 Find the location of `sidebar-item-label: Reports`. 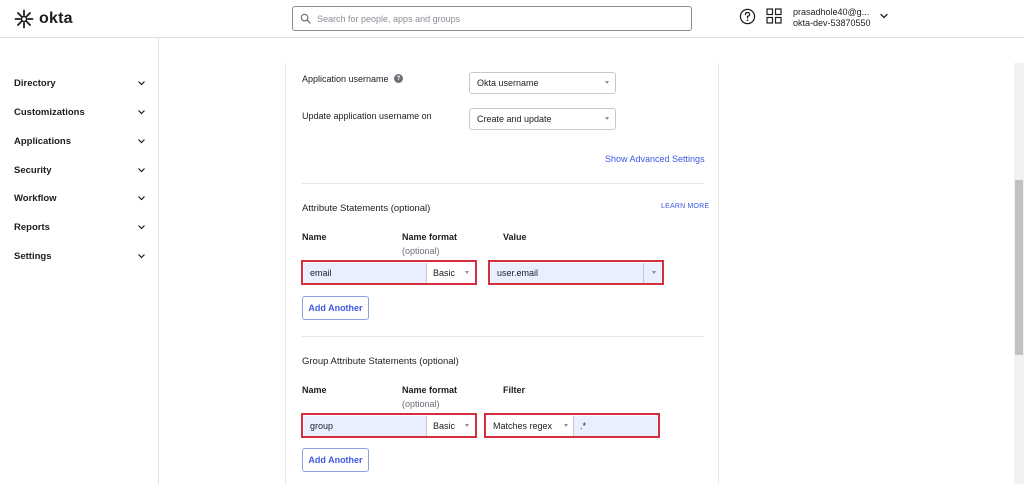

sidebar-item-label: Reports is located at coordinates (32, 227).